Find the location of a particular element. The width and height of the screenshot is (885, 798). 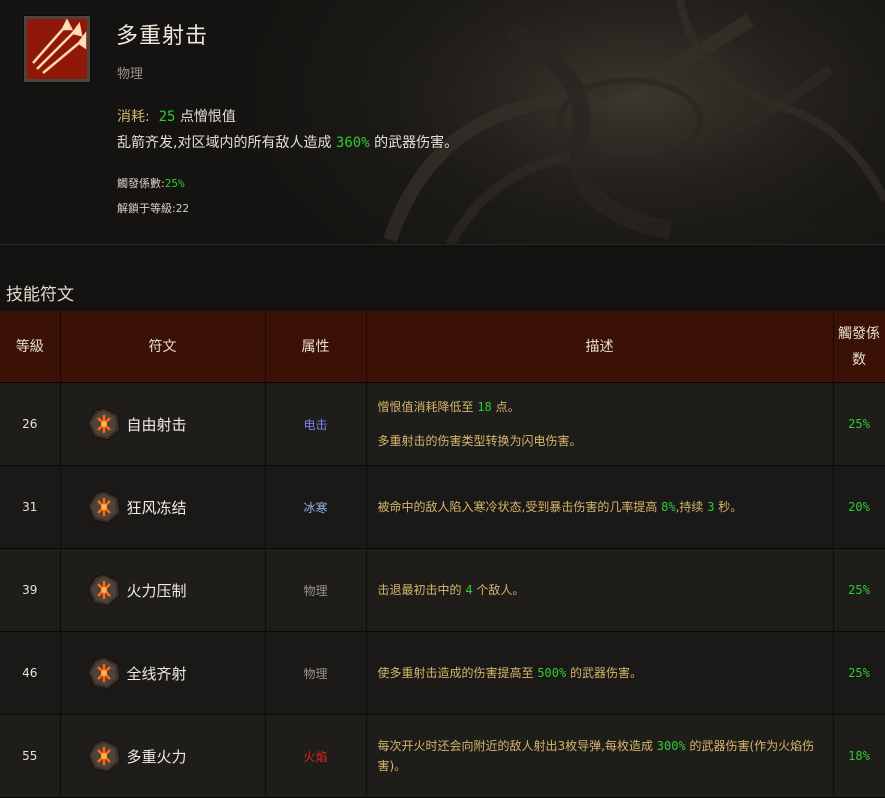

rune-link: 火力压制 is located at coordinates (175, 590).